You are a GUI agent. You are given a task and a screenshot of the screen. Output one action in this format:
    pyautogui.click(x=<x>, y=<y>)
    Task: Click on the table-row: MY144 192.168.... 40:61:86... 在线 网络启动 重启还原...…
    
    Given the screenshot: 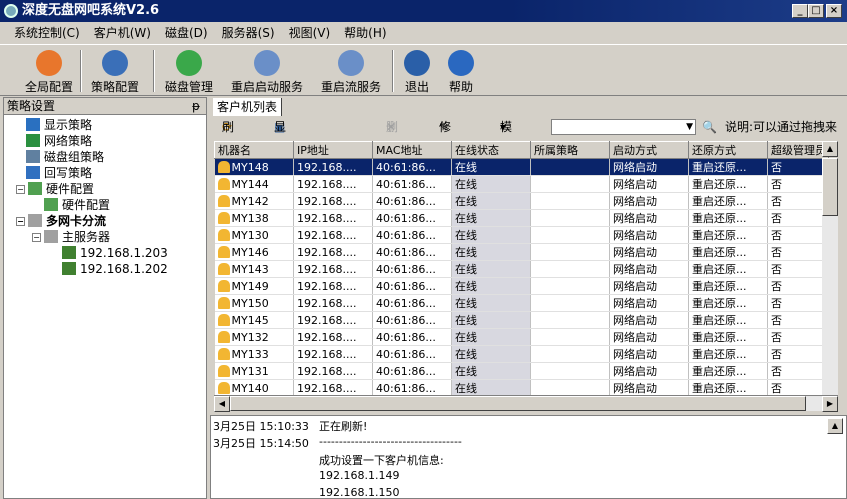 What is the action you would take?
    pyautogui.click(x=521, y=184)
    